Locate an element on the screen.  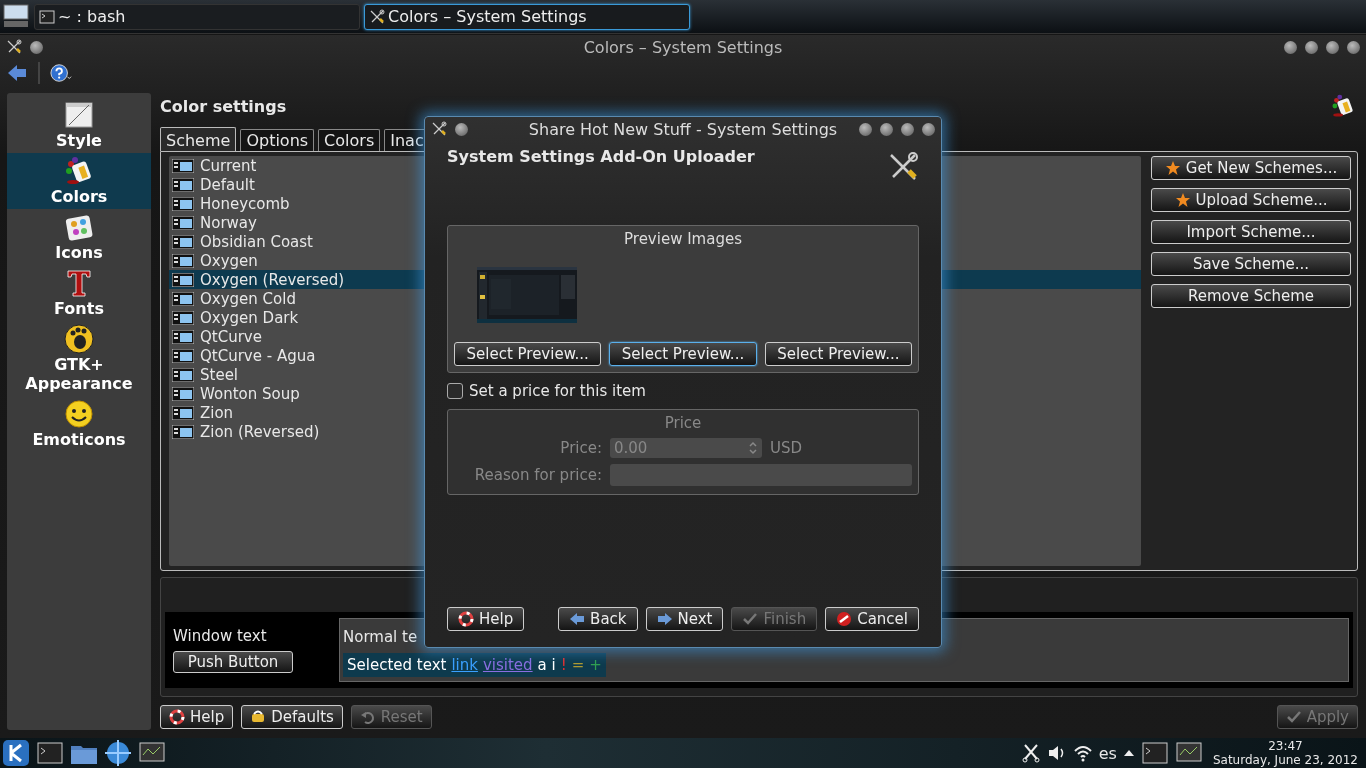
group-title: Preview Images is located at coordinates (683, 239).